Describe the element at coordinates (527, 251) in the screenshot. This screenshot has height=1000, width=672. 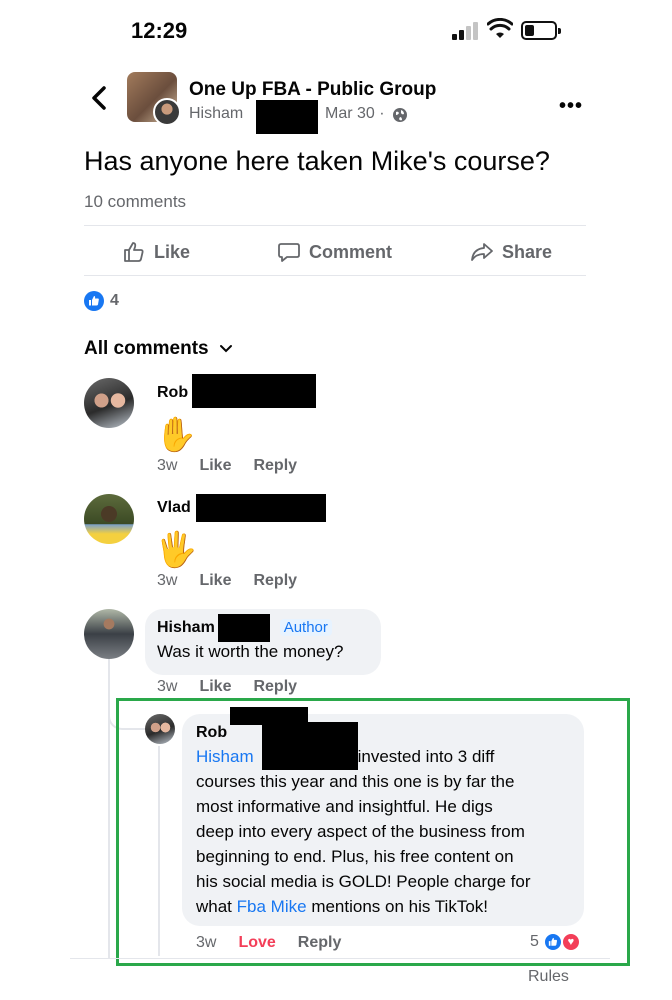
I see `share-label: Share` at that location.